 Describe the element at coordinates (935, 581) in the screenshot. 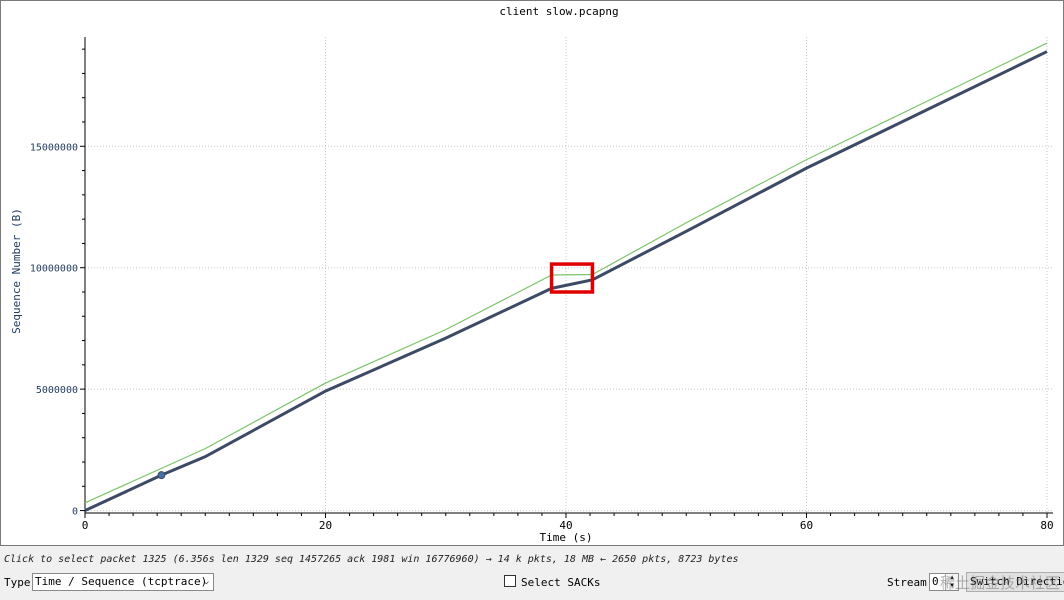

I see `stream-value: 0` at that location.